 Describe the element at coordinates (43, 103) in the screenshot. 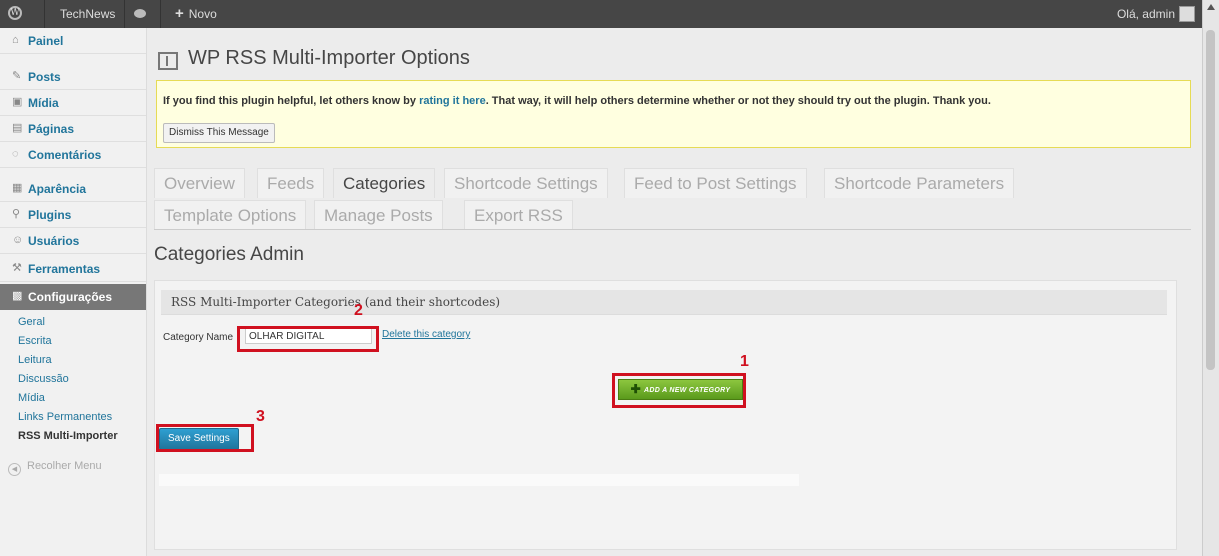

I see `menu-label: Mídia` at that location.